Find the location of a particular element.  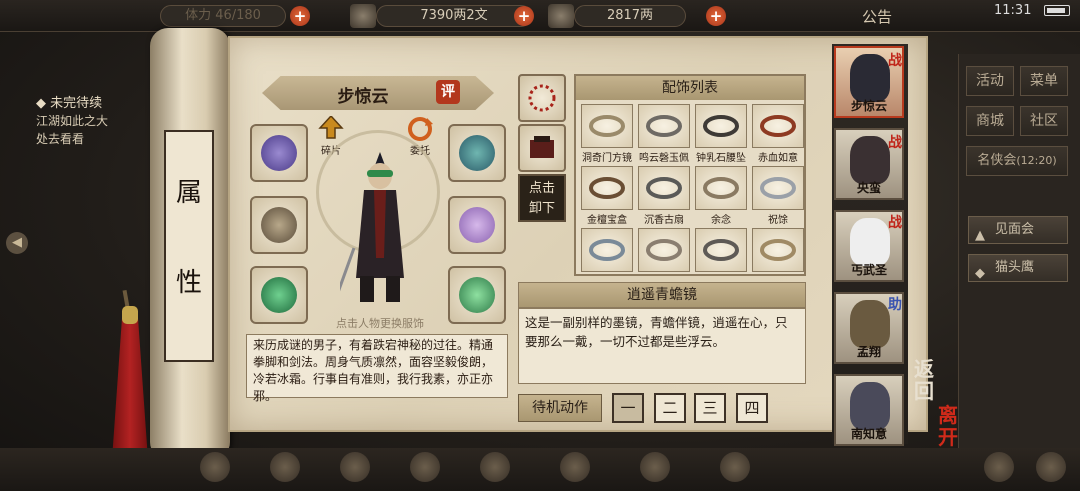

notice-button: 公告 is located at coordinates (877, 16).